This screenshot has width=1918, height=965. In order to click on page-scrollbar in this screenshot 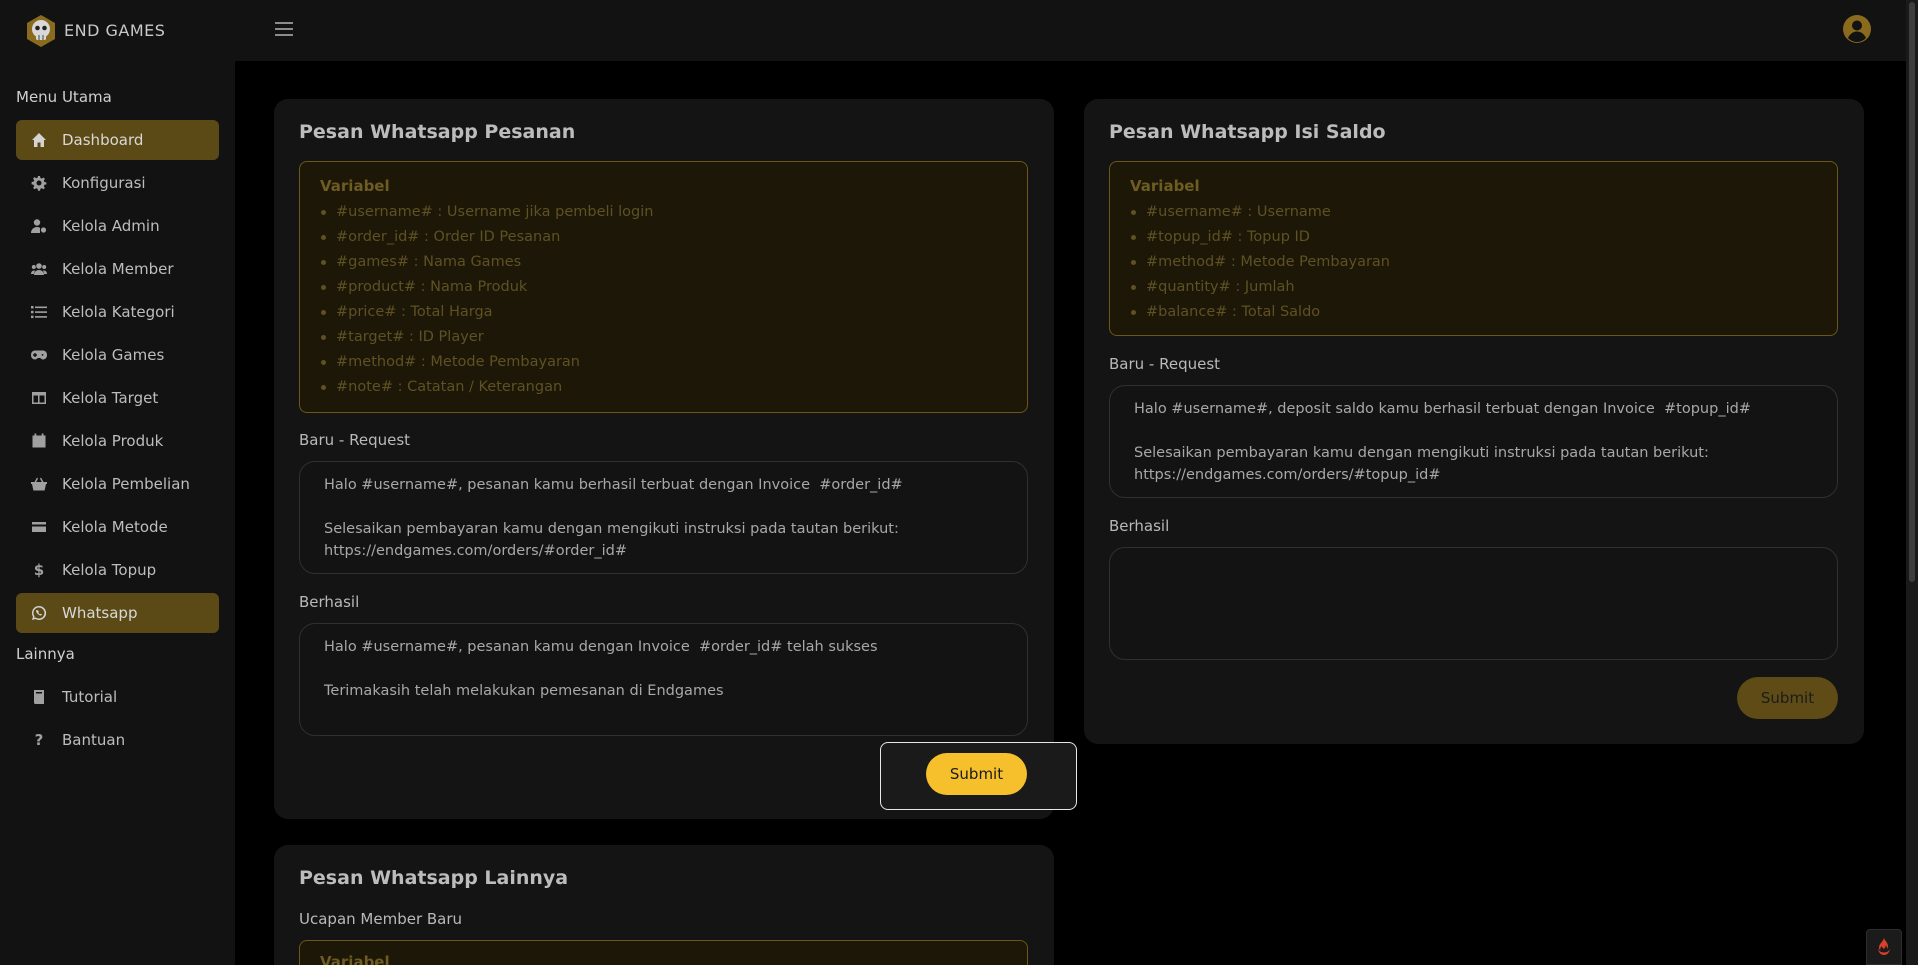, I will do `click(1912, 482)`.